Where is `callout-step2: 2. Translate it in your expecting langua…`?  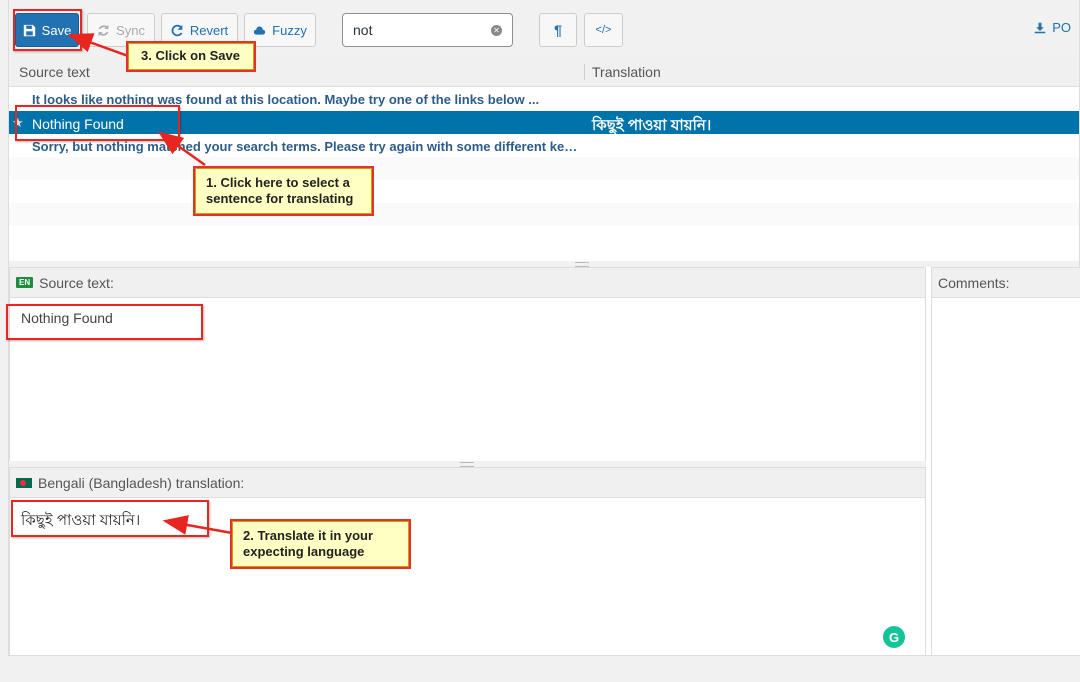
callout-step2: 2. Translate it in your expecting langua… is located at coordinates (320, 544).